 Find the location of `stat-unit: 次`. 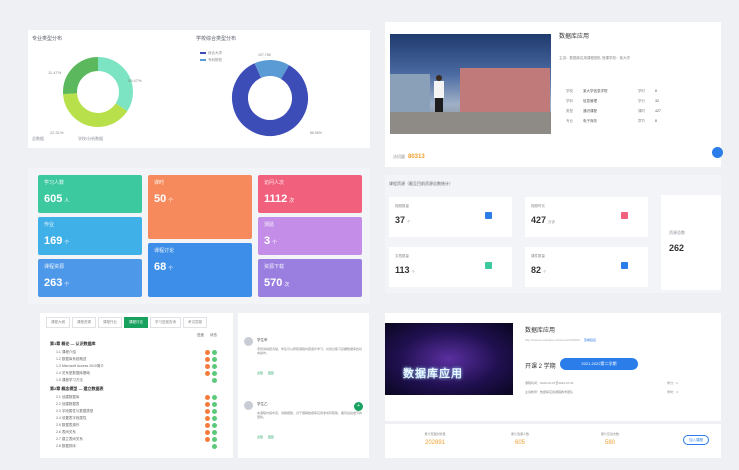

stat-unit: 次 is located at coordinates (287, 285).